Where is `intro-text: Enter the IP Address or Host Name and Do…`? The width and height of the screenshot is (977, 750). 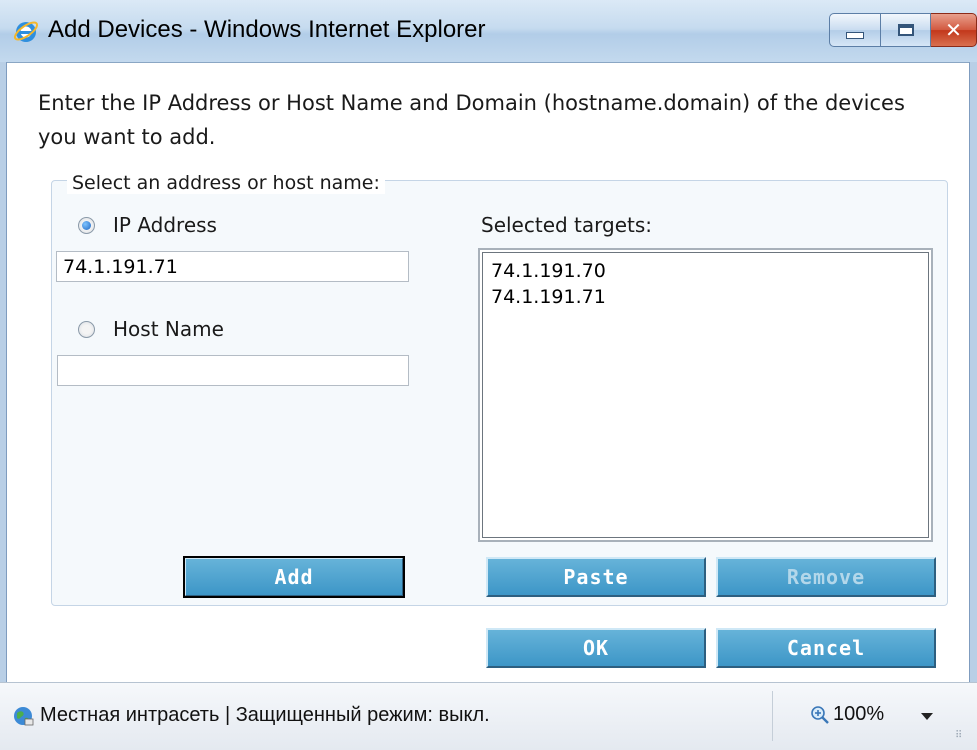 intro-text: Enter the IP Address or Host Name and Do… is located at coordinates (471, 120).